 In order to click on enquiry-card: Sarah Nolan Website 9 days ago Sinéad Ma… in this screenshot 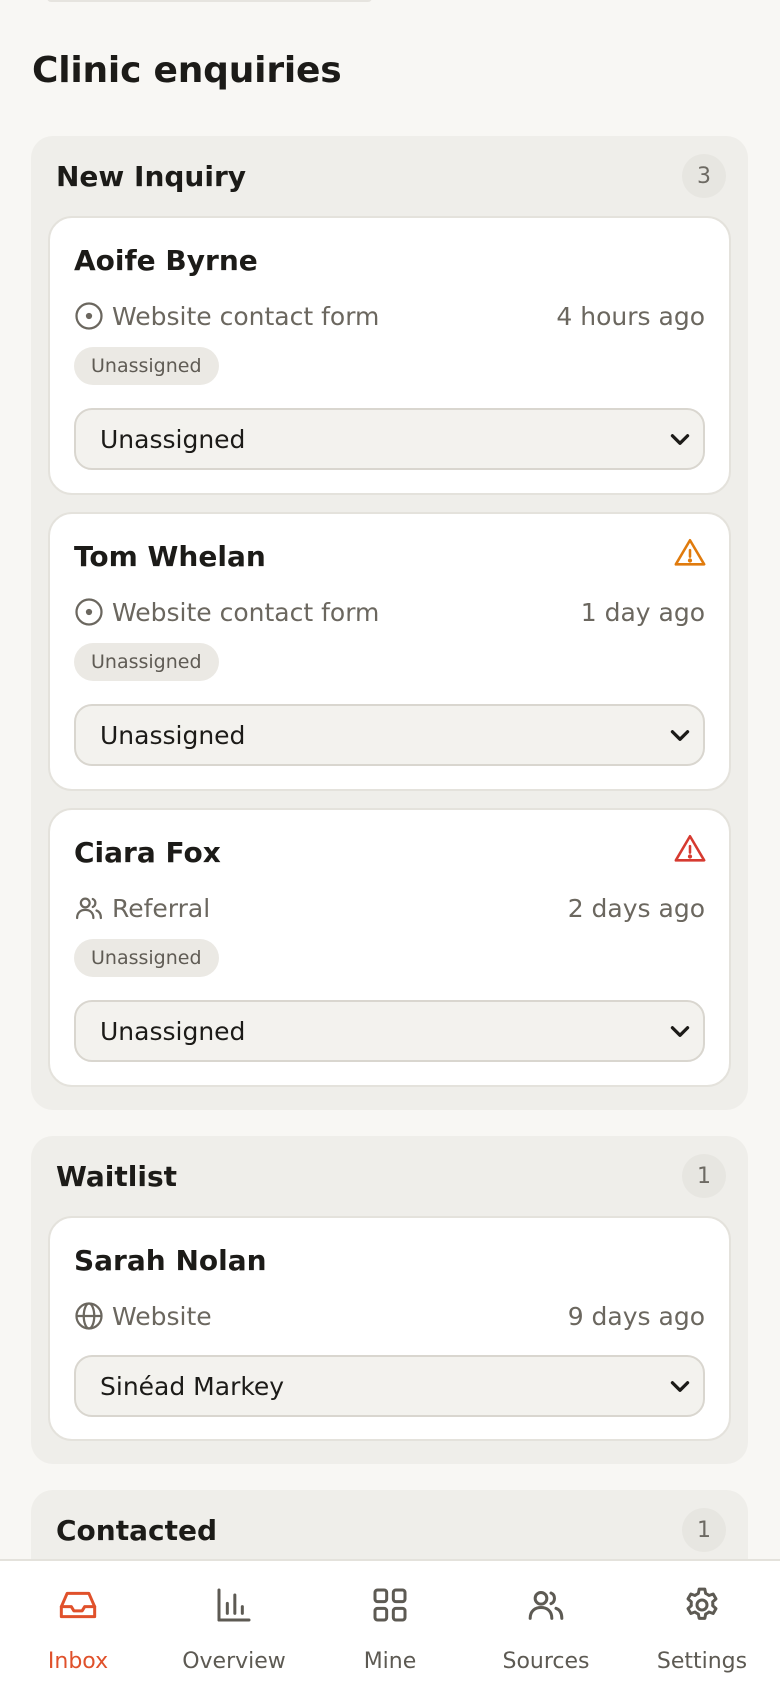, I will do `click(389, 1328)`.